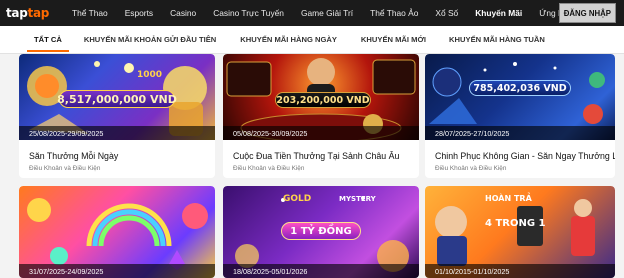 The width and height of the screenshot is (624, 278). Describe the element at coordinates (150, 75) in the screenshot. I see `promo-small-amount: 1000` at that location.